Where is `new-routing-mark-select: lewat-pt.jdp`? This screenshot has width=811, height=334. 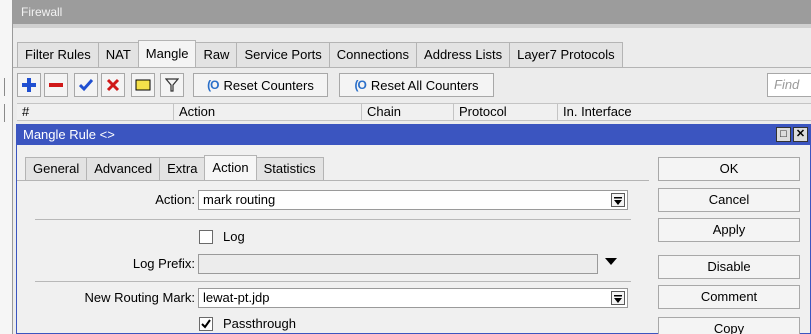
new-routing-mark-select: lewat-pt.jdp is located at coordinates (413, 298).